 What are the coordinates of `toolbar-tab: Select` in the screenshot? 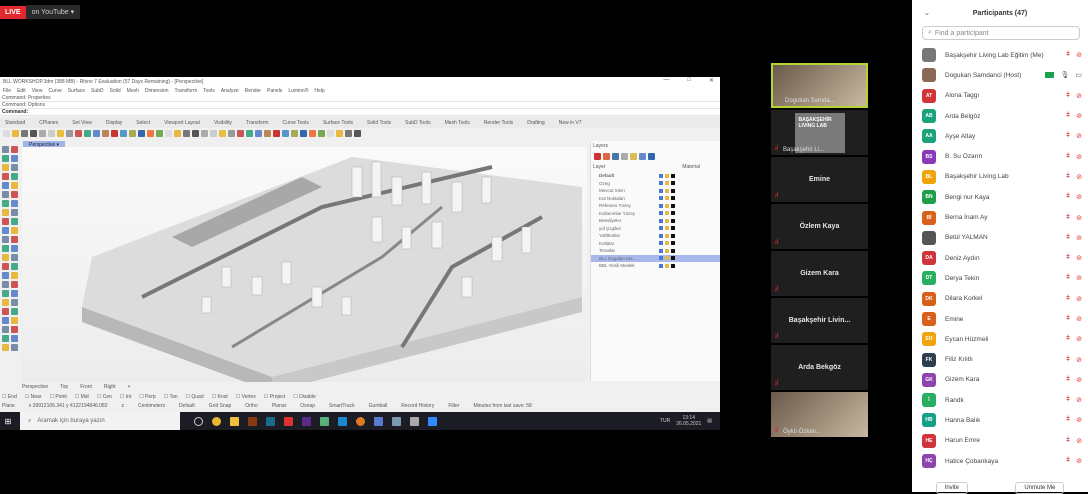 It's located at (143, 123).